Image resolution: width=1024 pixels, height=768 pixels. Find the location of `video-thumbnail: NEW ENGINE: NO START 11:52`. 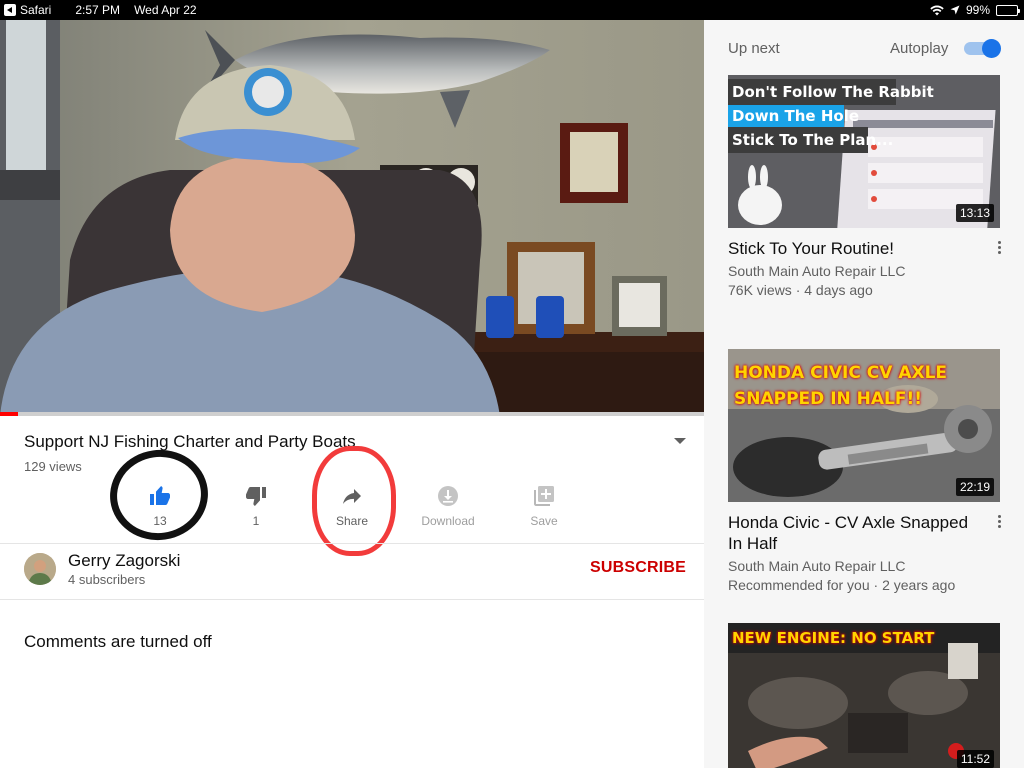

video-thumbnail: NEW ENGINE: NO START 11:52 is located at coordinates (864, 695).